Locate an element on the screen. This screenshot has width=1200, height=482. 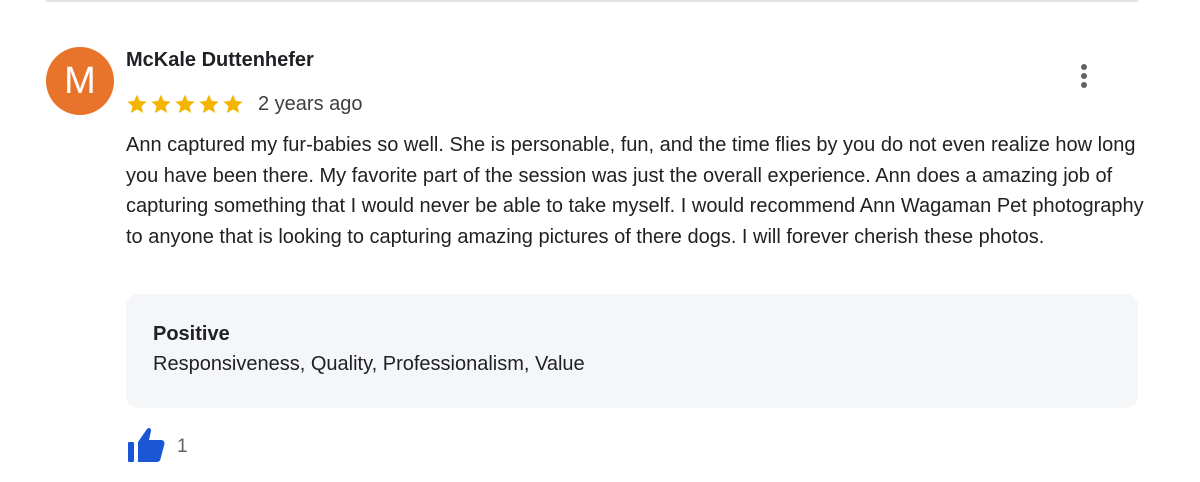
attributes-heading: Positive is located at coordinates (191, 334).